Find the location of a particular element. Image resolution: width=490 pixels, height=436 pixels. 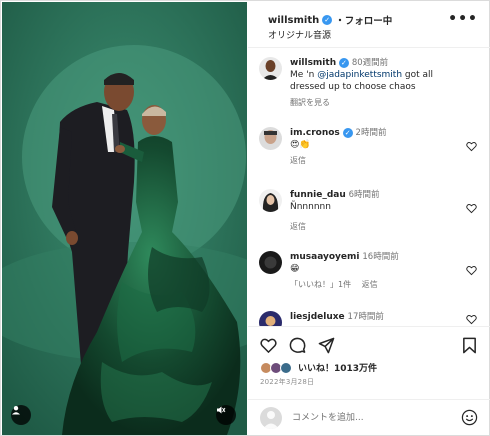

mute-button is located at coordinates (226, 415).